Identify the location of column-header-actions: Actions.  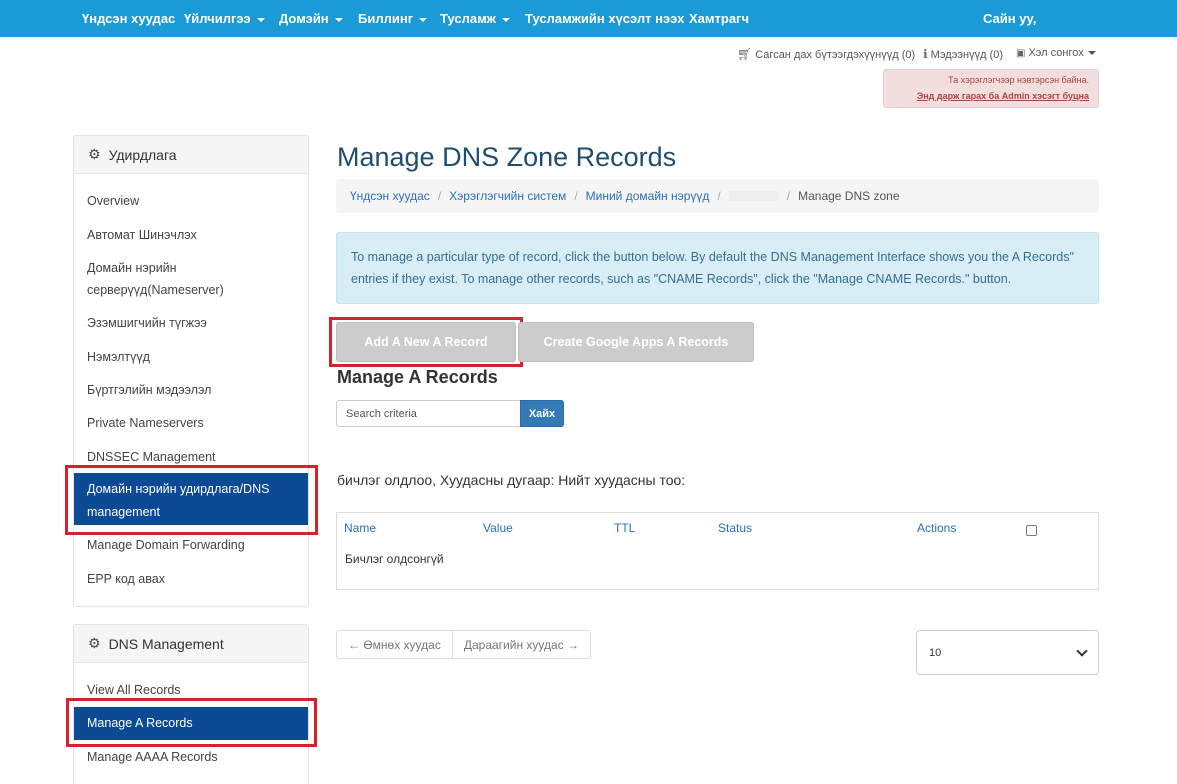
(936, 528).